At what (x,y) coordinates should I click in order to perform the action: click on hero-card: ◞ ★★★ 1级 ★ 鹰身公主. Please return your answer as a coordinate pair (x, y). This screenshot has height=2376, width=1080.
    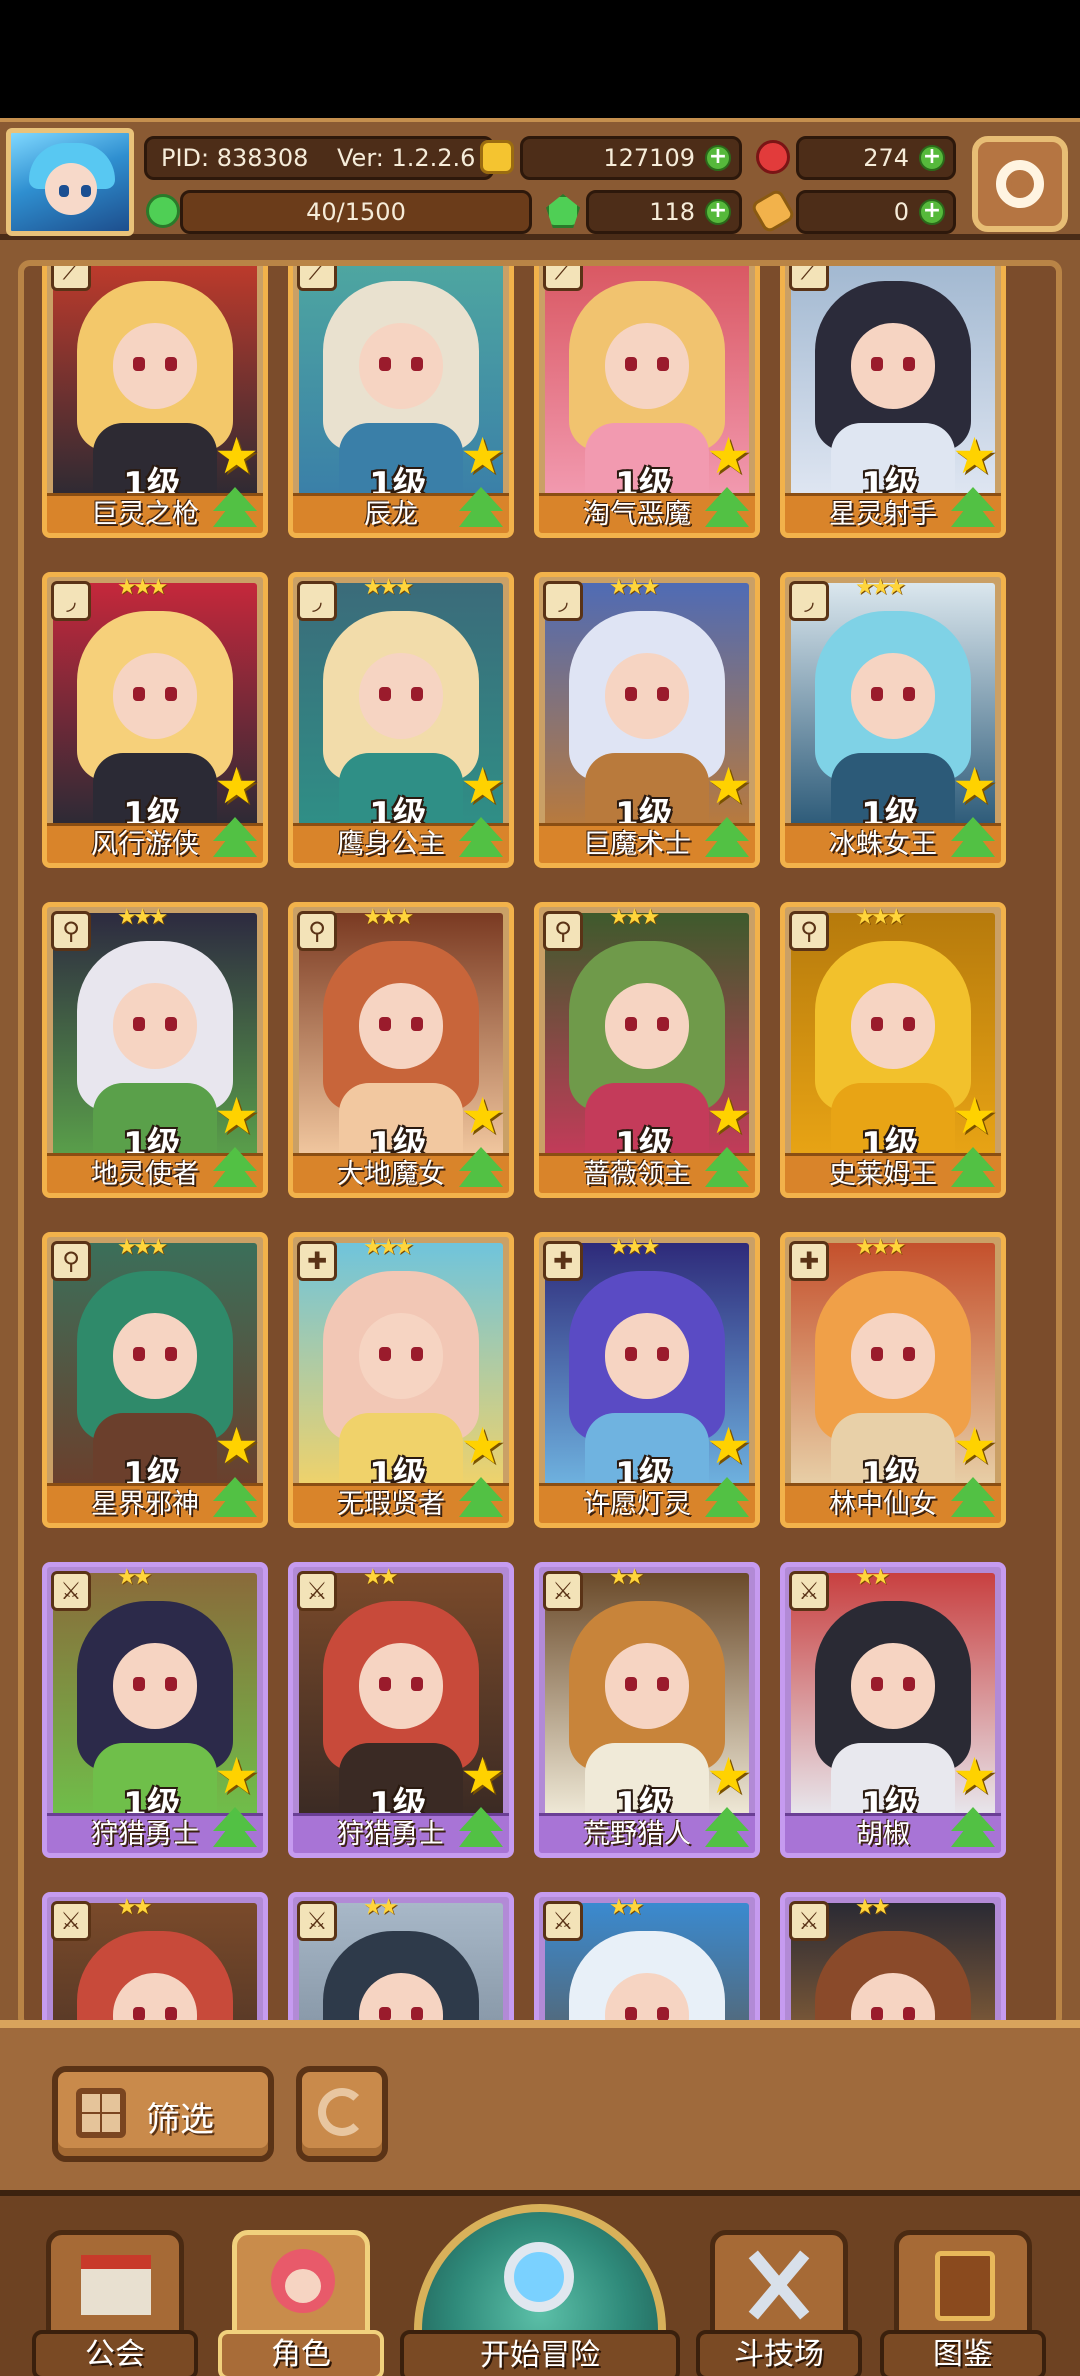
    Looking at the image, I should click on (401, 720).